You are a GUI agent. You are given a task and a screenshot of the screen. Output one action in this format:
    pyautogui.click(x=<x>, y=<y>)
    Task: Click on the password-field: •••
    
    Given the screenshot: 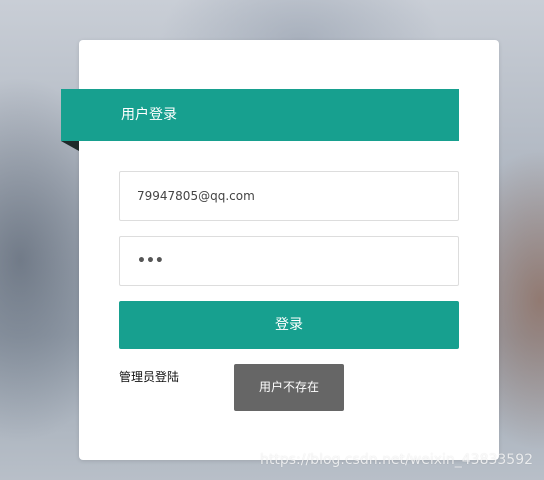 What is the action you would take?
    pyautogui.click(x=289, y=261)
    